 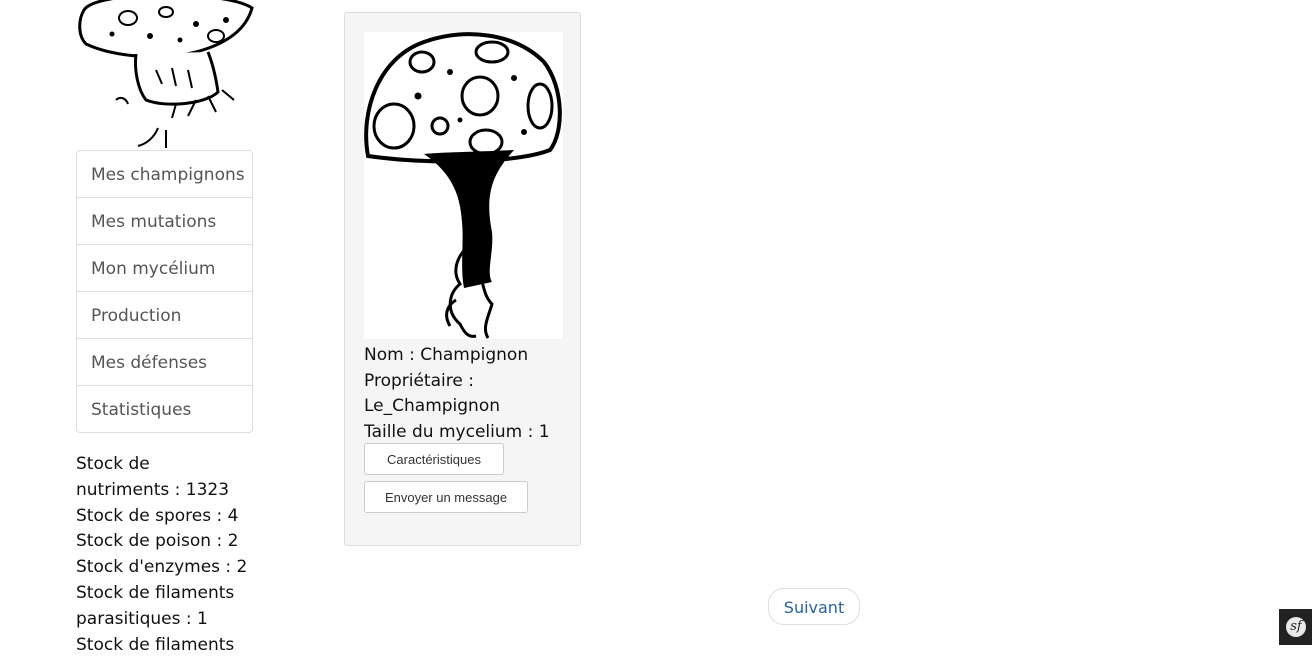 What do you see at coordinates (457, 431) in the screenshot?
I see `mushroom-mycelium-size: Taille du mycelium : 1` at bounding box center [457, 431].